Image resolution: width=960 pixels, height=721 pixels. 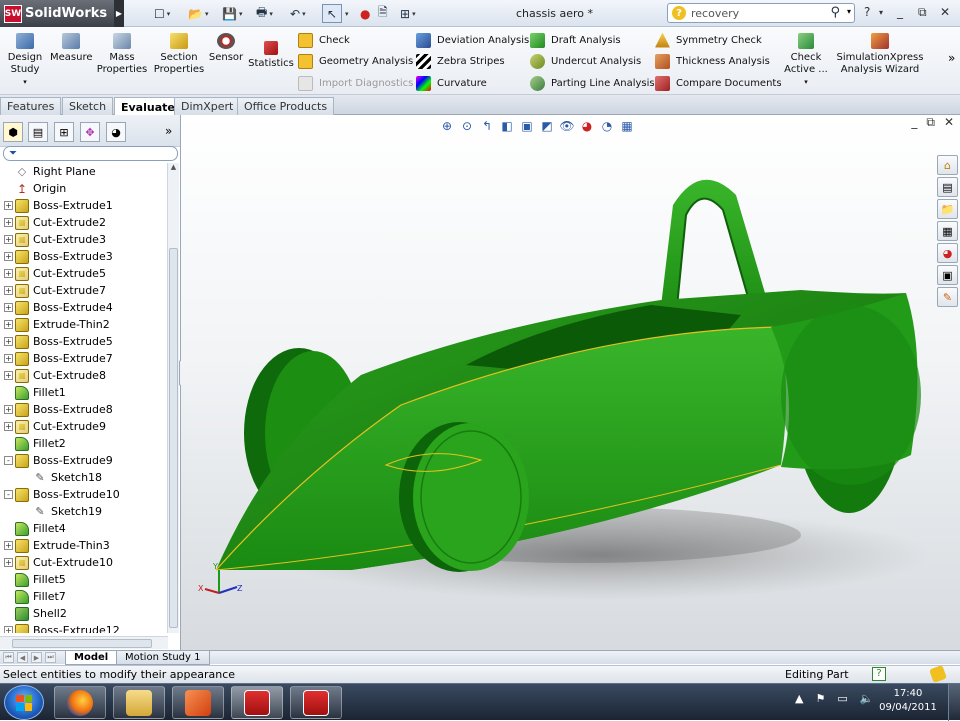 I want to click on tab-motion-study: Motion Study 1, so click(x=163, y=658).